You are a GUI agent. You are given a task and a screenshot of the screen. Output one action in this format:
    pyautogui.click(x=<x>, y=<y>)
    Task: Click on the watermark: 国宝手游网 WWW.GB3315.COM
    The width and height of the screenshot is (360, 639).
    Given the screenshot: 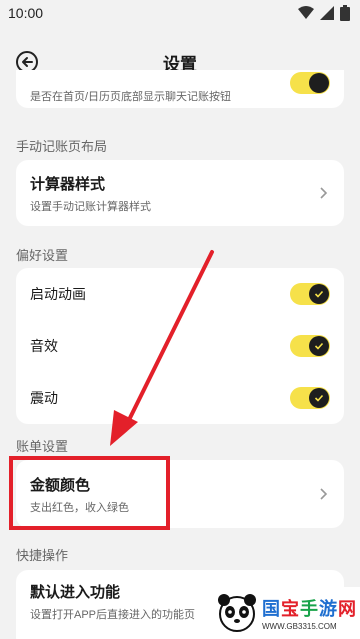 What is the action you would take?
    pyautogui.click(x=285, y=613)
    